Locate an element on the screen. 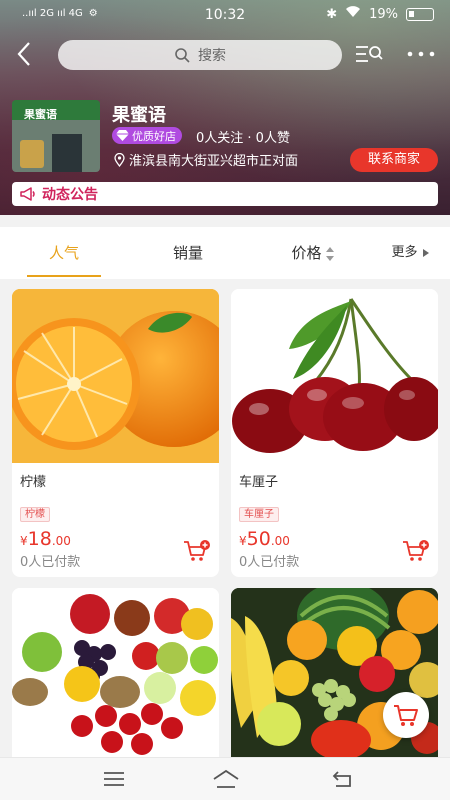 The image size is (450, 800). top-navbar: 搜索 is located at coordinates (225, 55).